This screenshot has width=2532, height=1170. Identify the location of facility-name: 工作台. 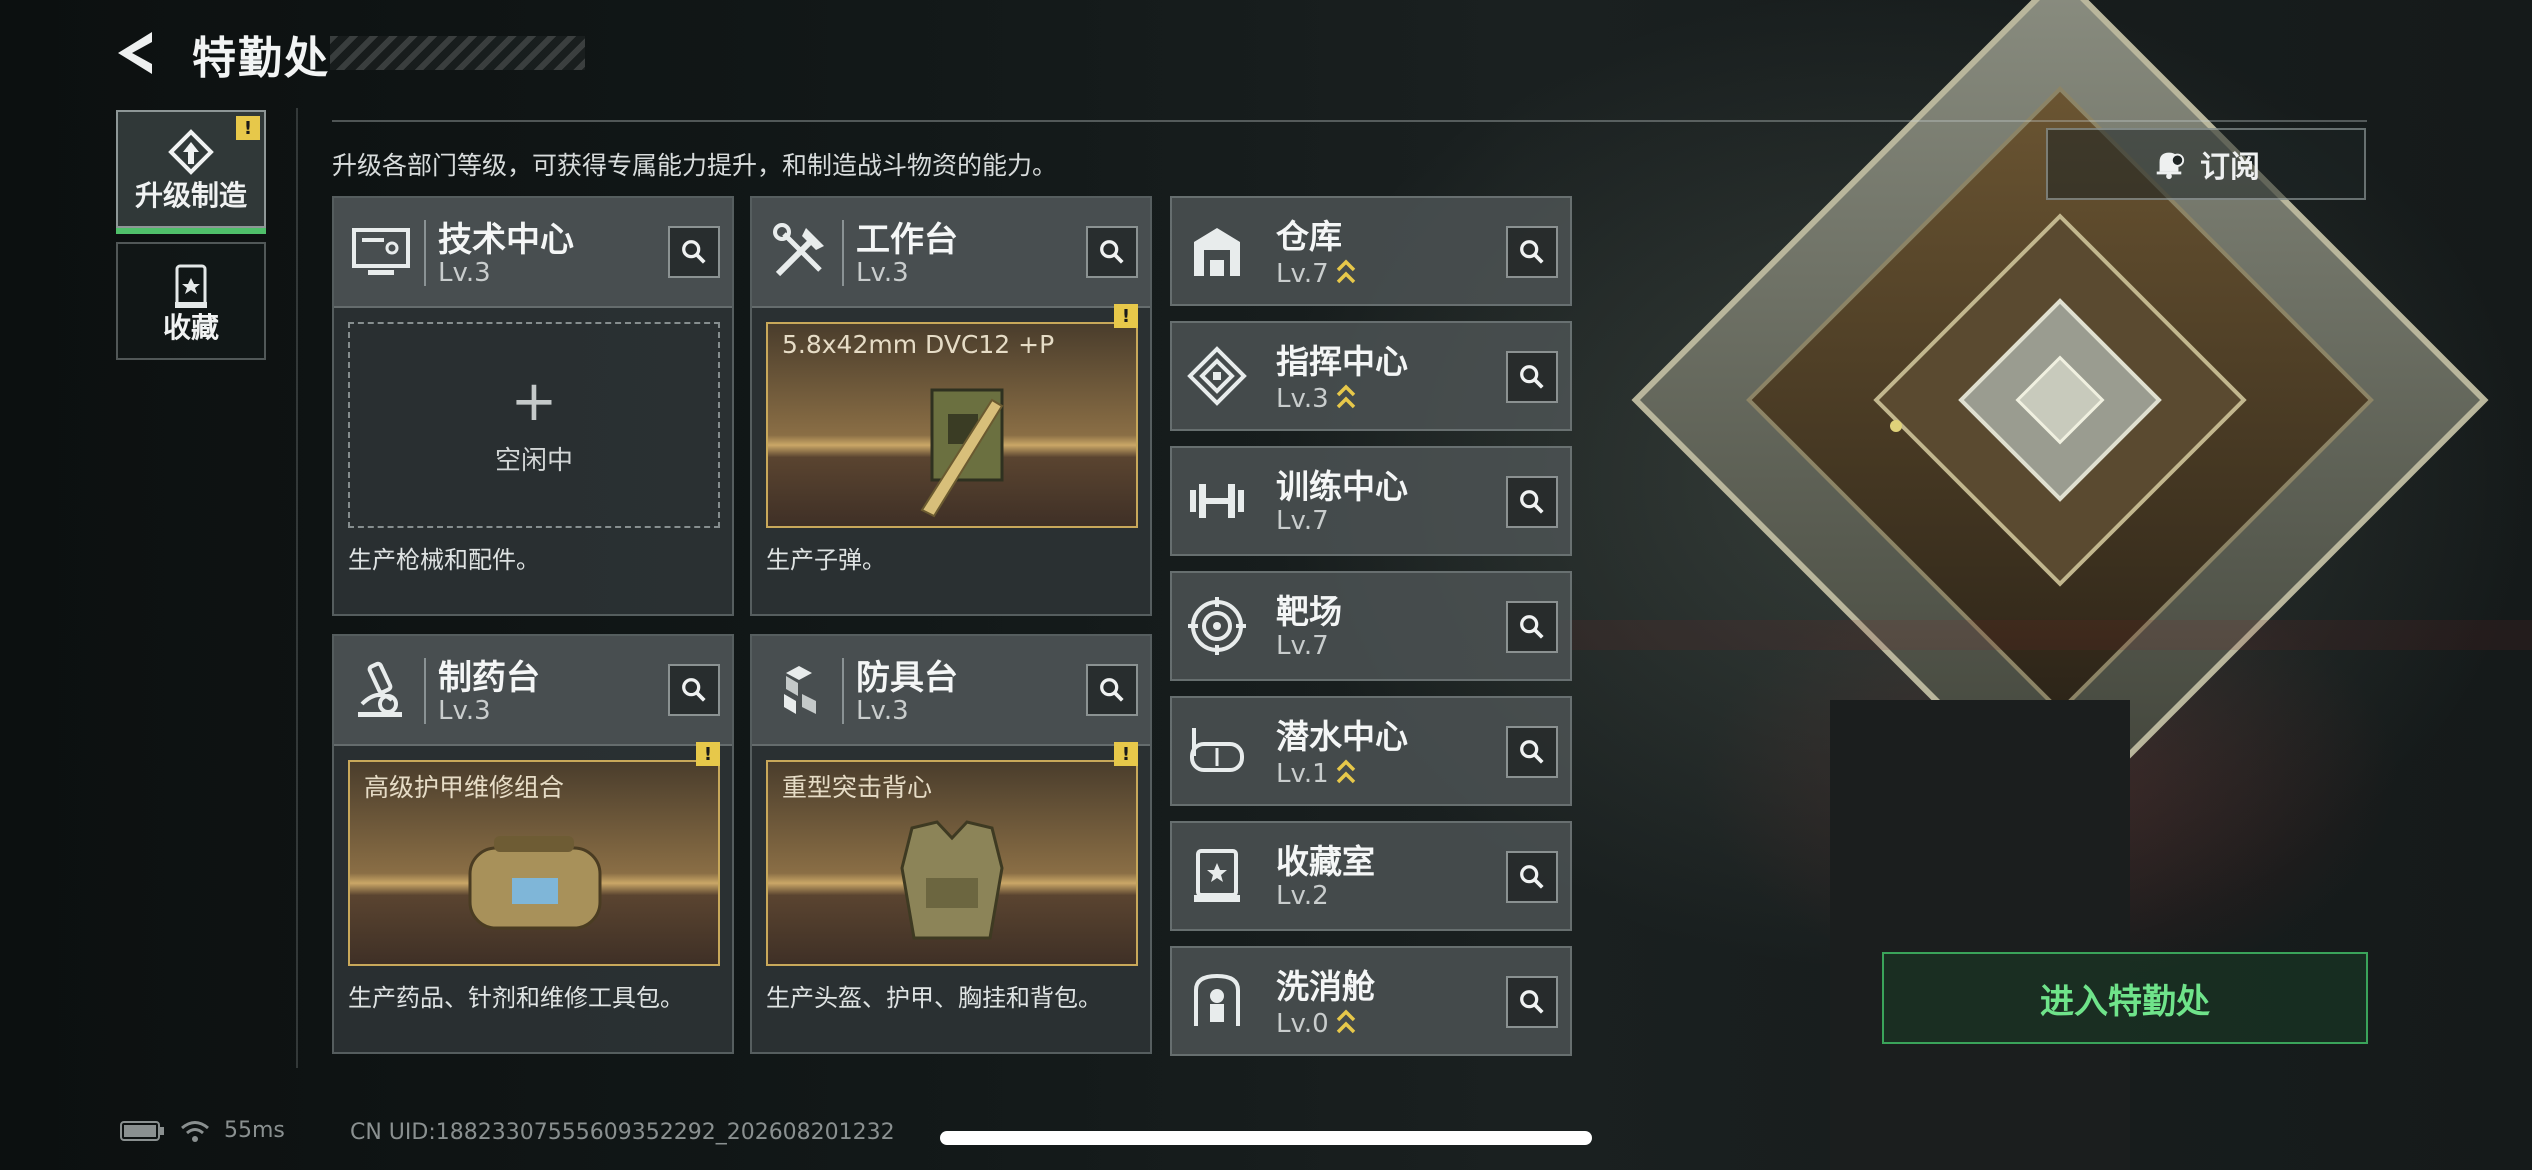
(907, 240).